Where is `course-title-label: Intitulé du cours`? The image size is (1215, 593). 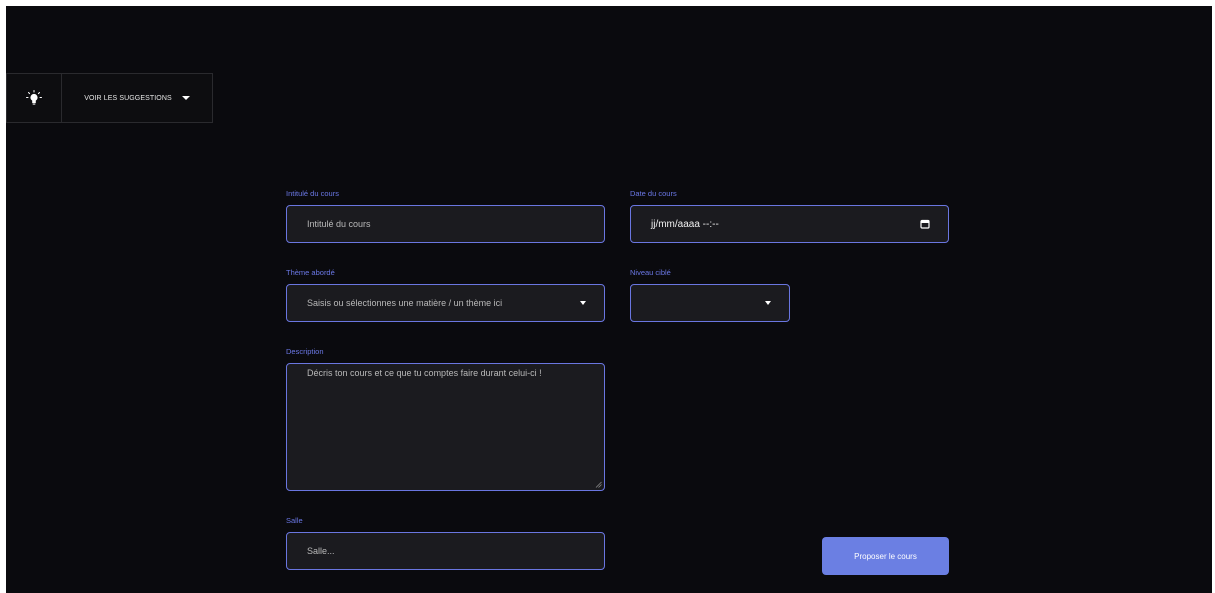 course-title-label: Intitulé du cours is located at coordinates (312, 193).